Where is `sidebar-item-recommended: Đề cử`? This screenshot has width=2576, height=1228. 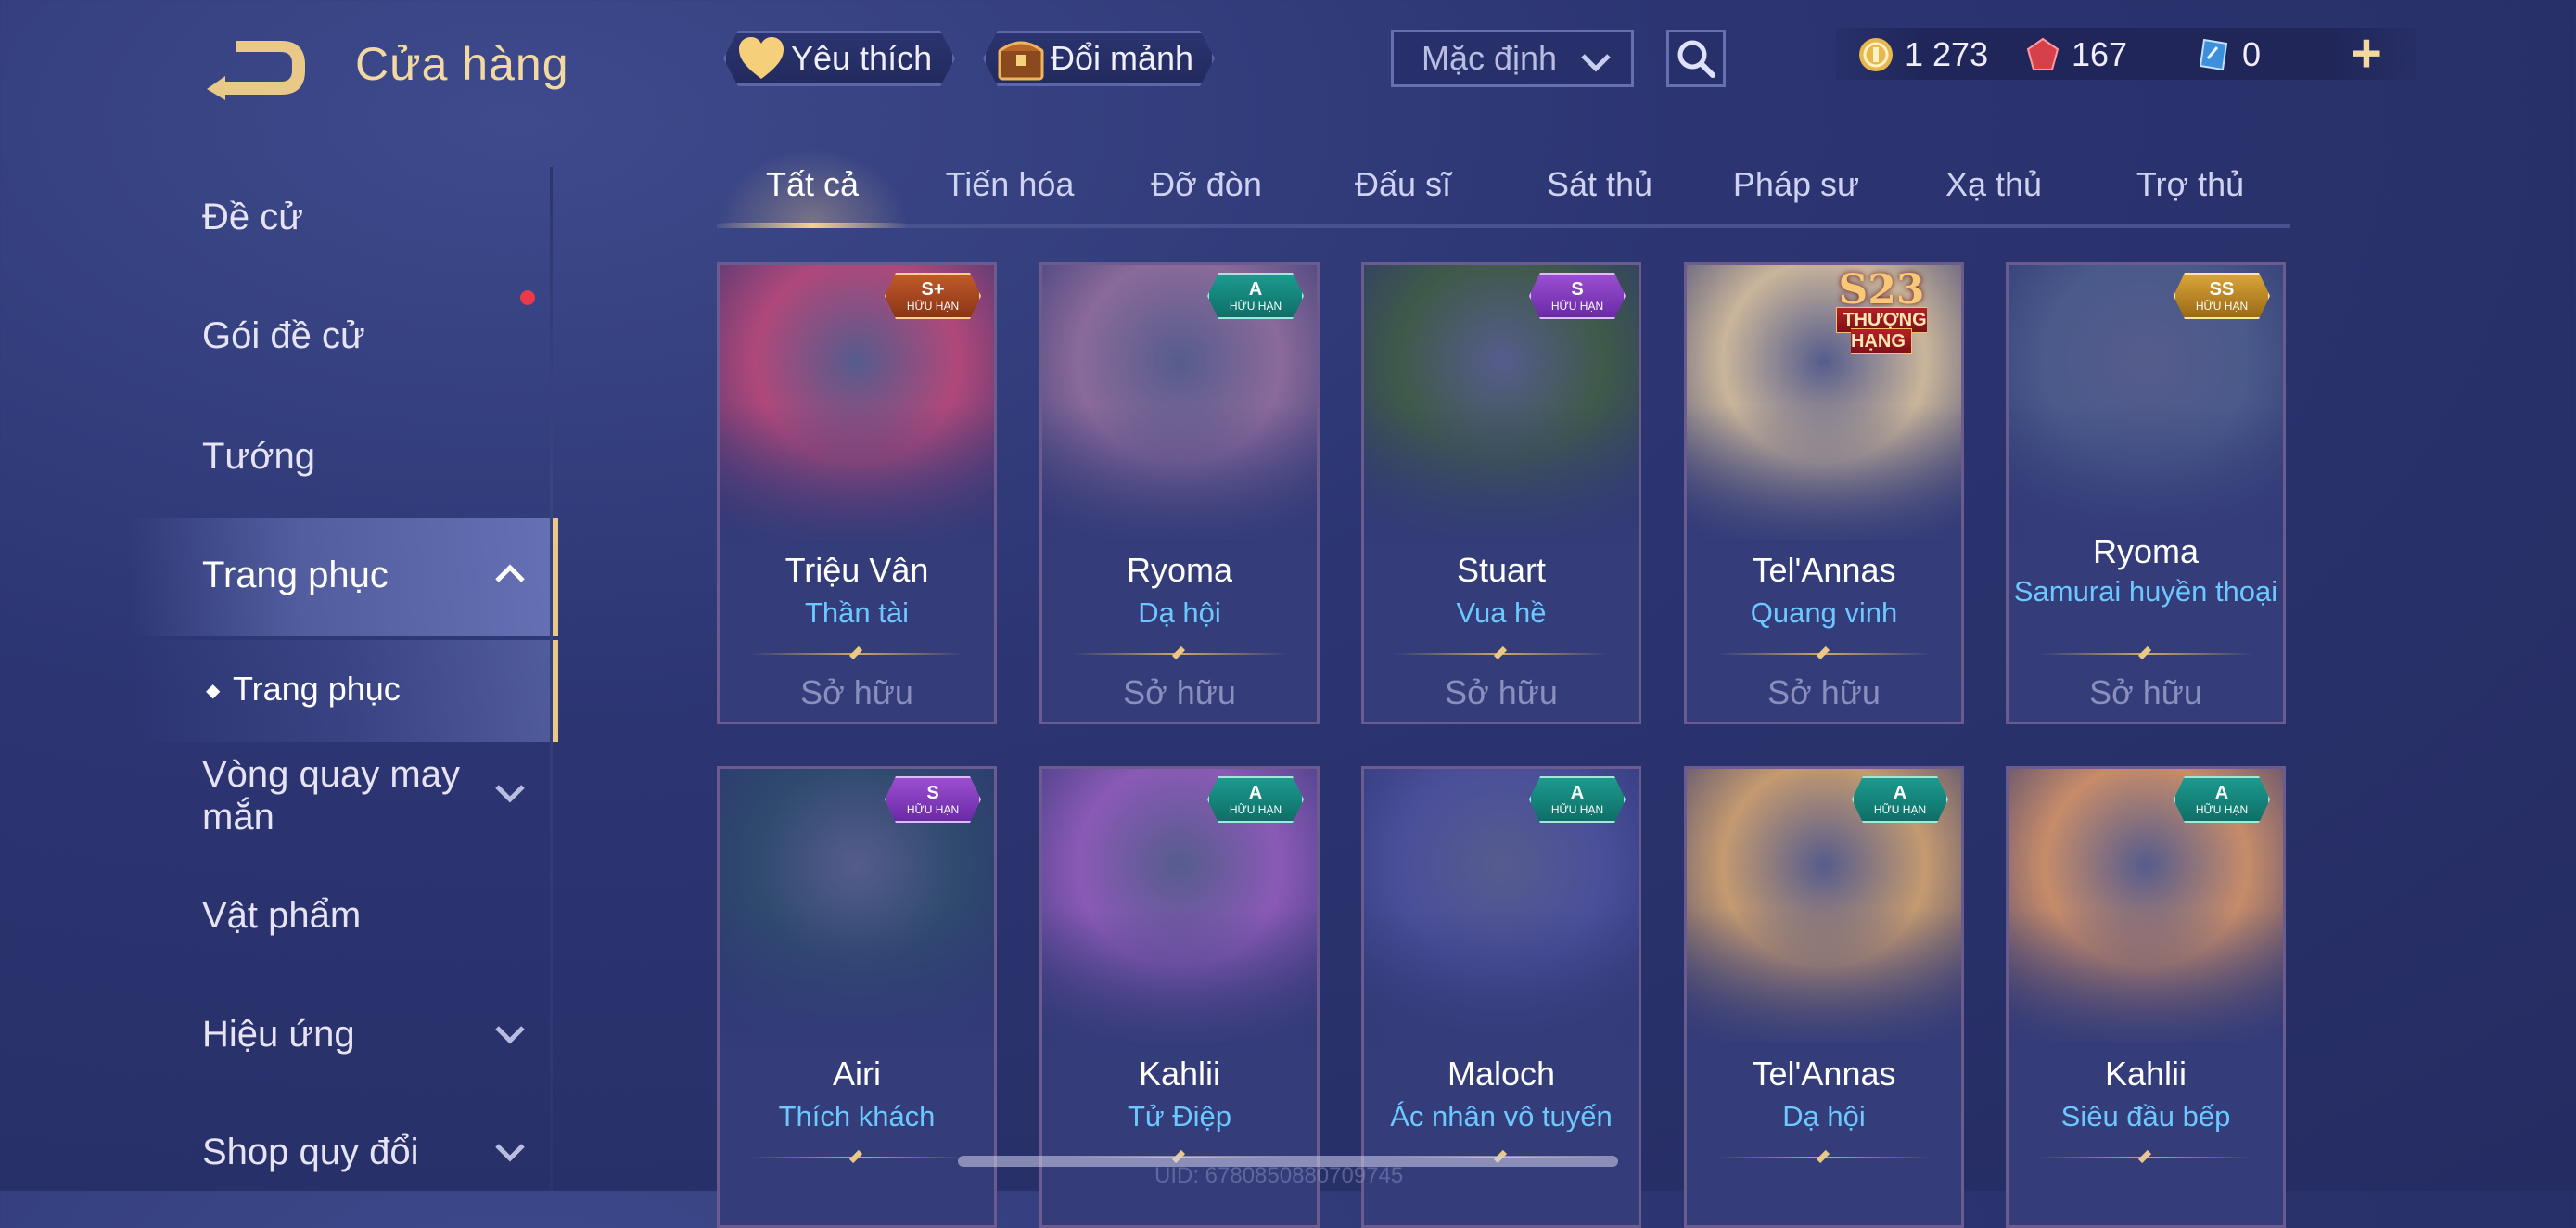 sidebar-item-recommended: Đề cử is located at coordinates (253, 217).